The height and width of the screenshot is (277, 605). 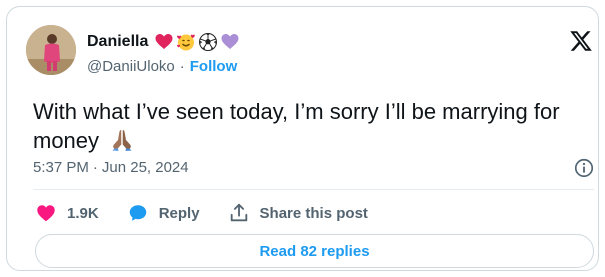 I want to click on avatar, so click(x=51, y=50).